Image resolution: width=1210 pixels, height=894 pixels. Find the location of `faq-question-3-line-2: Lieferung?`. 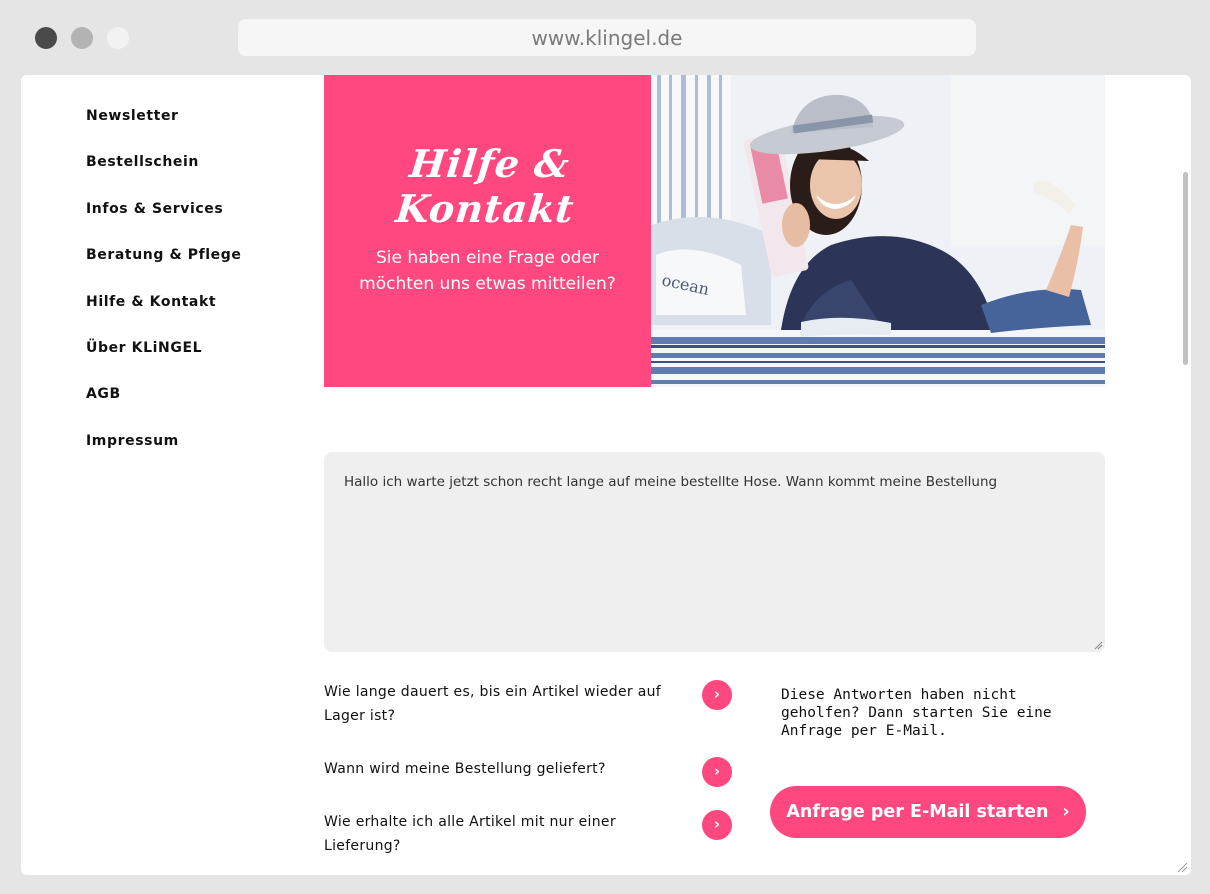

faq-question-3-line-2: Lieferung? is located at coordinates (362, 846).